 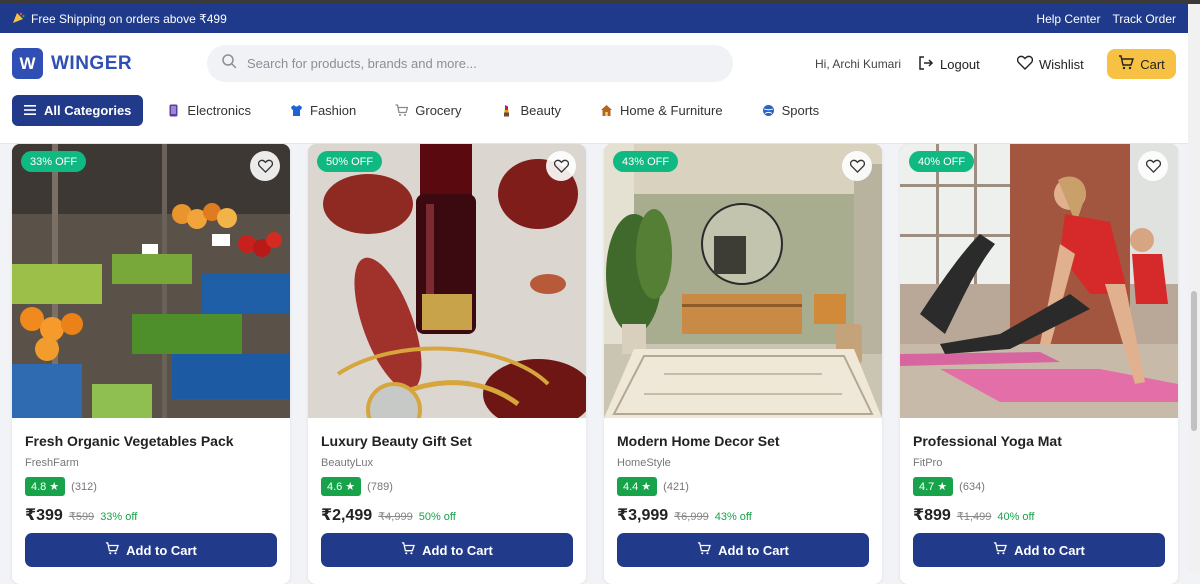 What do you see at coordinates (1068, 19) in the screenshot?
I see `help-center-link: Help Center` at bounding box center [1068, 19].